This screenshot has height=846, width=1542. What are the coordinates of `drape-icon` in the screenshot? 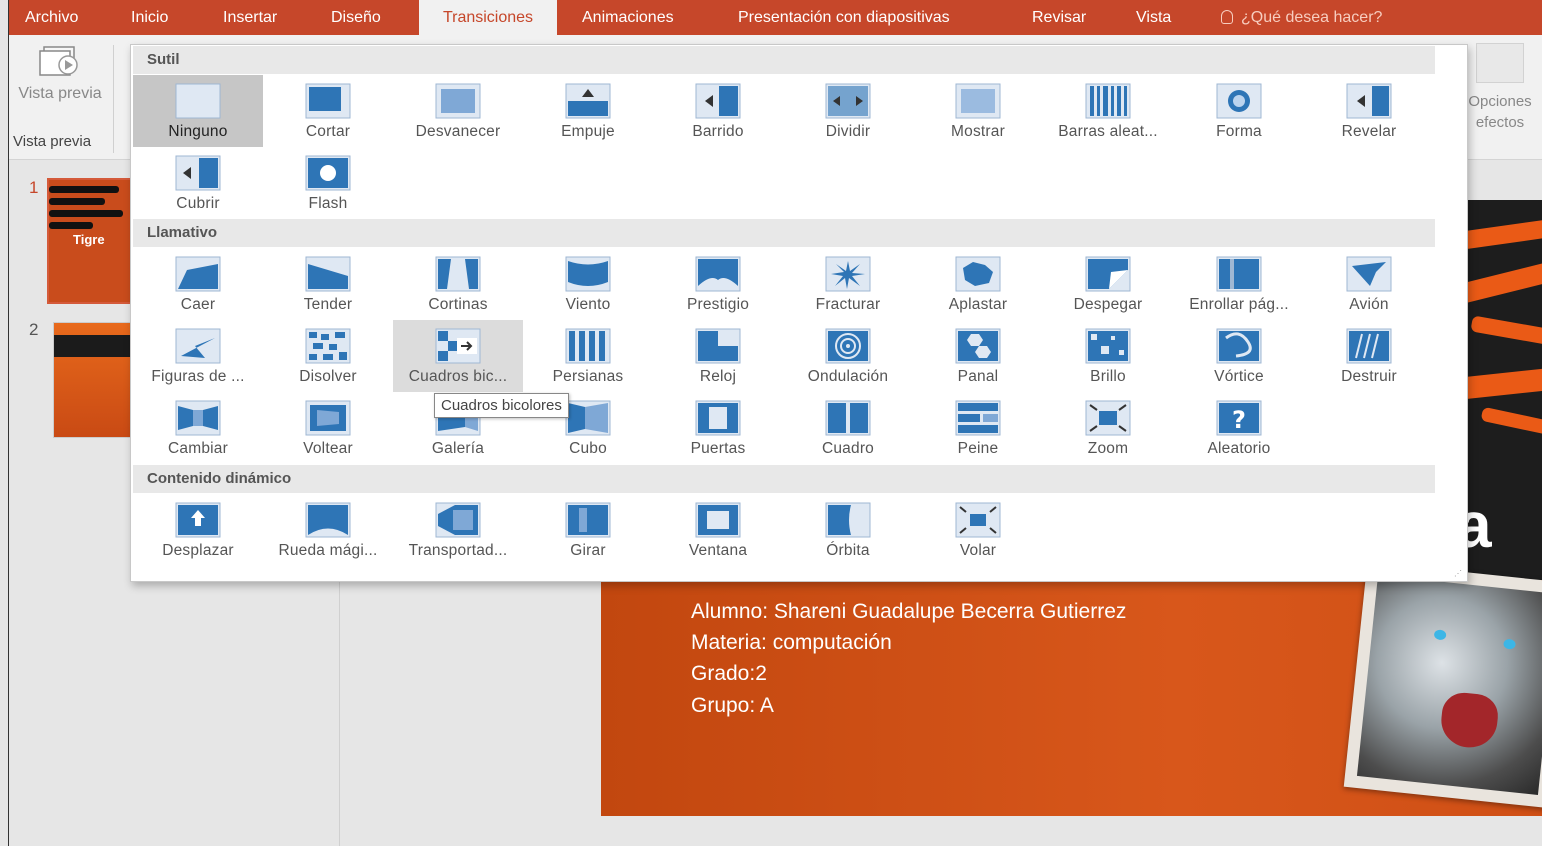 It's located at (328, 274).